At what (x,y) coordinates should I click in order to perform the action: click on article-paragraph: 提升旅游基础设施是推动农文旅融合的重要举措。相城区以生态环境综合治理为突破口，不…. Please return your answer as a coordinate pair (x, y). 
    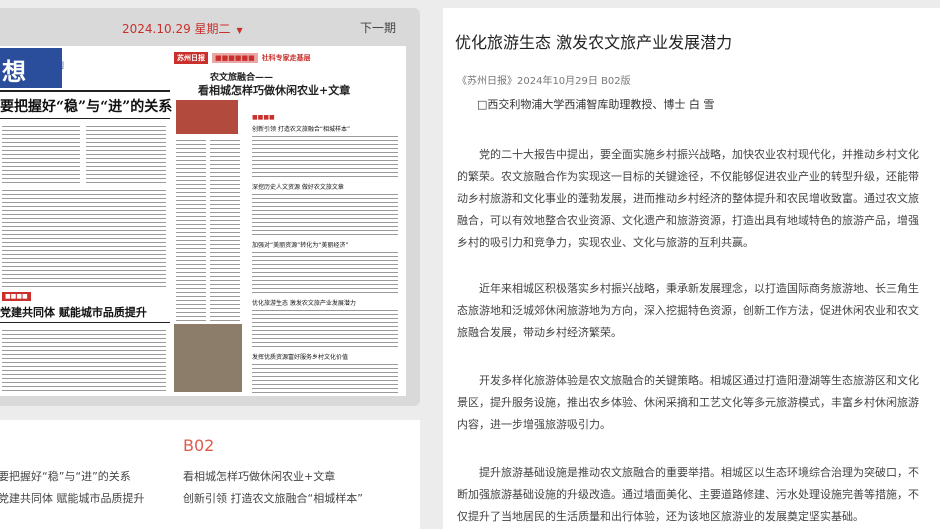
    Looking at the image, I should click on (688, 494).